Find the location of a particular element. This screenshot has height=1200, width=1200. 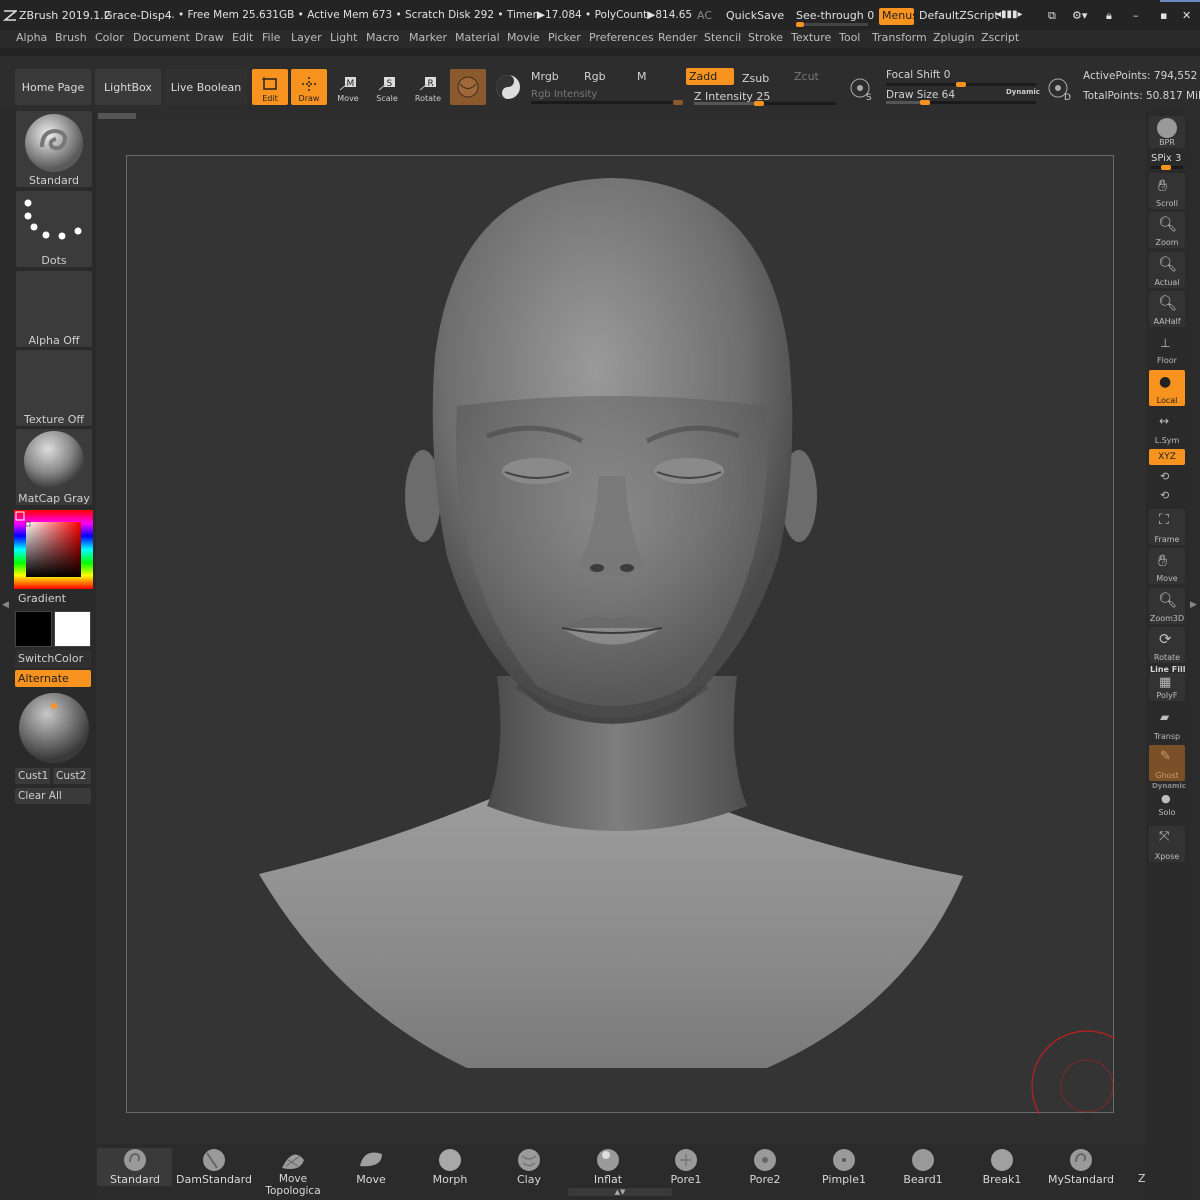

brush-inflat: Inflat is located at coordinates (608, 1166).